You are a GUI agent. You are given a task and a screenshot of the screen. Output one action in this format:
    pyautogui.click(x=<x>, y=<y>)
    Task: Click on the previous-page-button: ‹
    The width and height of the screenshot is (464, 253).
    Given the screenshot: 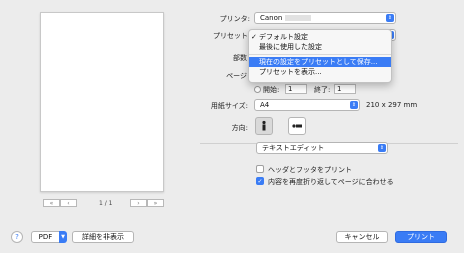 What is the action you would take?
    pyautogui.click(x=68, y=203)
    